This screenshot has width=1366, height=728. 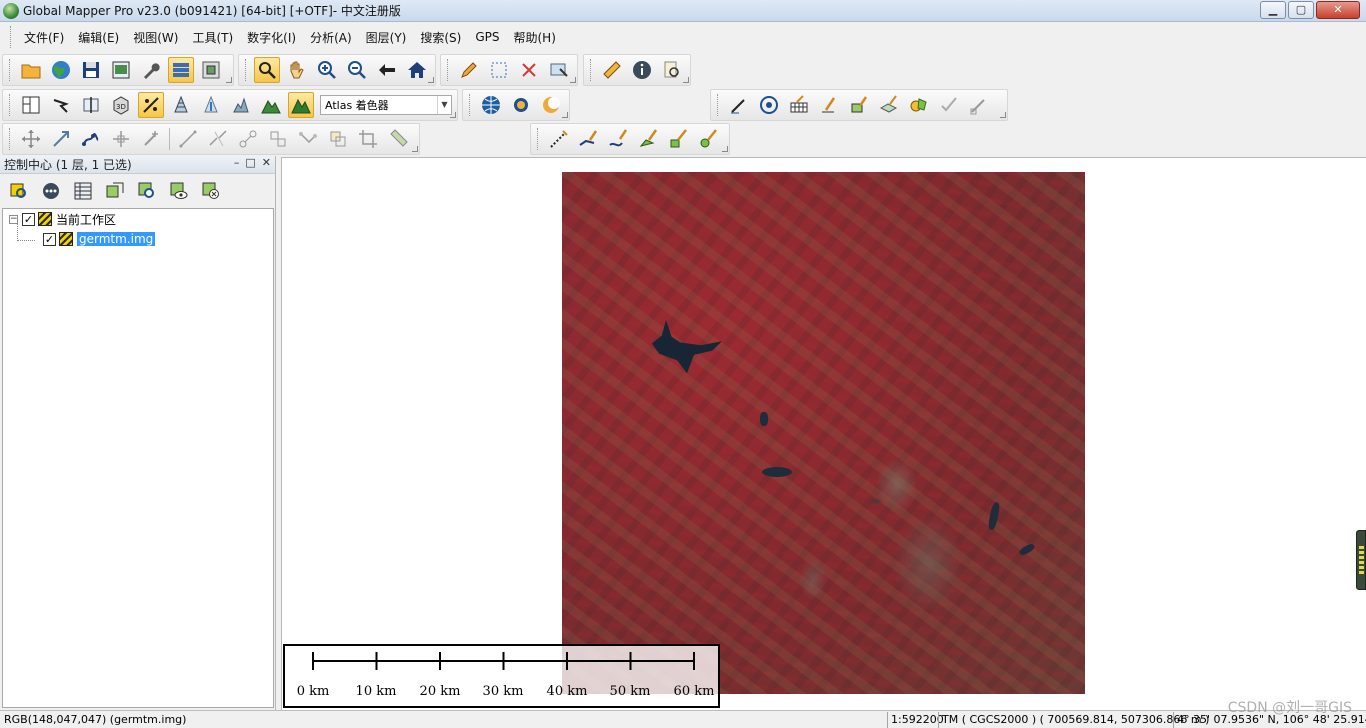 What do you see at coordinates (218, 139) in the screenshot?
I see `split-line-icon` at bounding box center [218, 139].